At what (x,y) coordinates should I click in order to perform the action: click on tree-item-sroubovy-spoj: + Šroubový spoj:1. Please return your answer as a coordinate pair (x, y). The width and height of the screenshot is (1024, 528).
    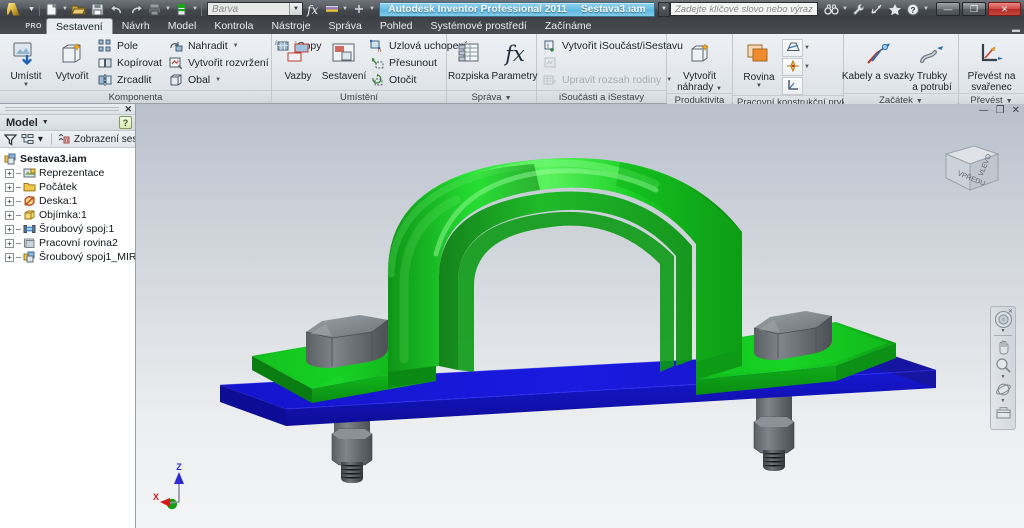
    Looking at the image, I should click on (70, 229).